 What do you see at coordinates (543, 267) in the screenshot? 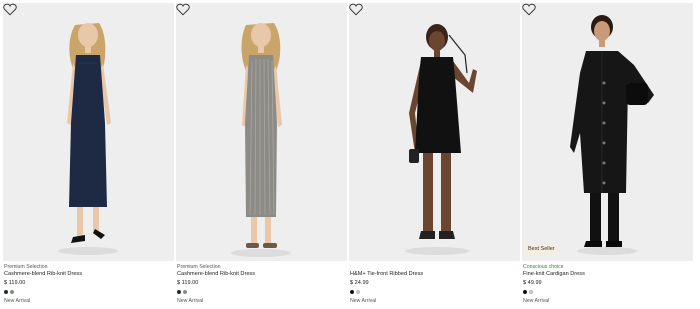
I see `product-tag: Conscious choice` at bounding box center [543, 267].